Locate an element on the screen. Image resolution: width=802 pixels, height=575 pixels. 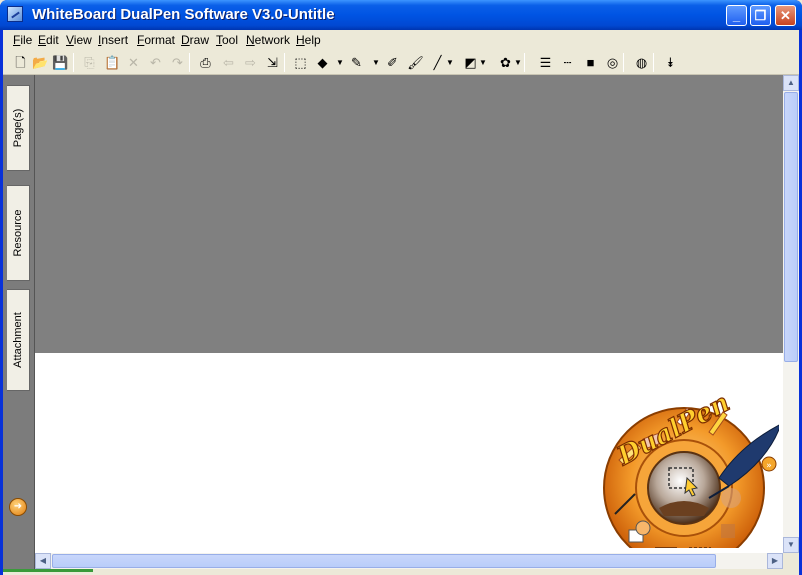
sidebar-tab-attachment: Attachment is located at coordinates (18, 340).